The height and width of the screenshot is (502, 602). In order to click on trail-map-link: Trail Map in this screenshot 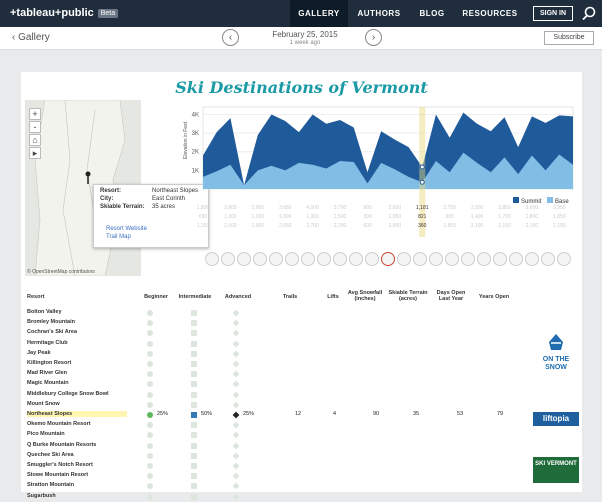, I will do `click(118, 237)`.